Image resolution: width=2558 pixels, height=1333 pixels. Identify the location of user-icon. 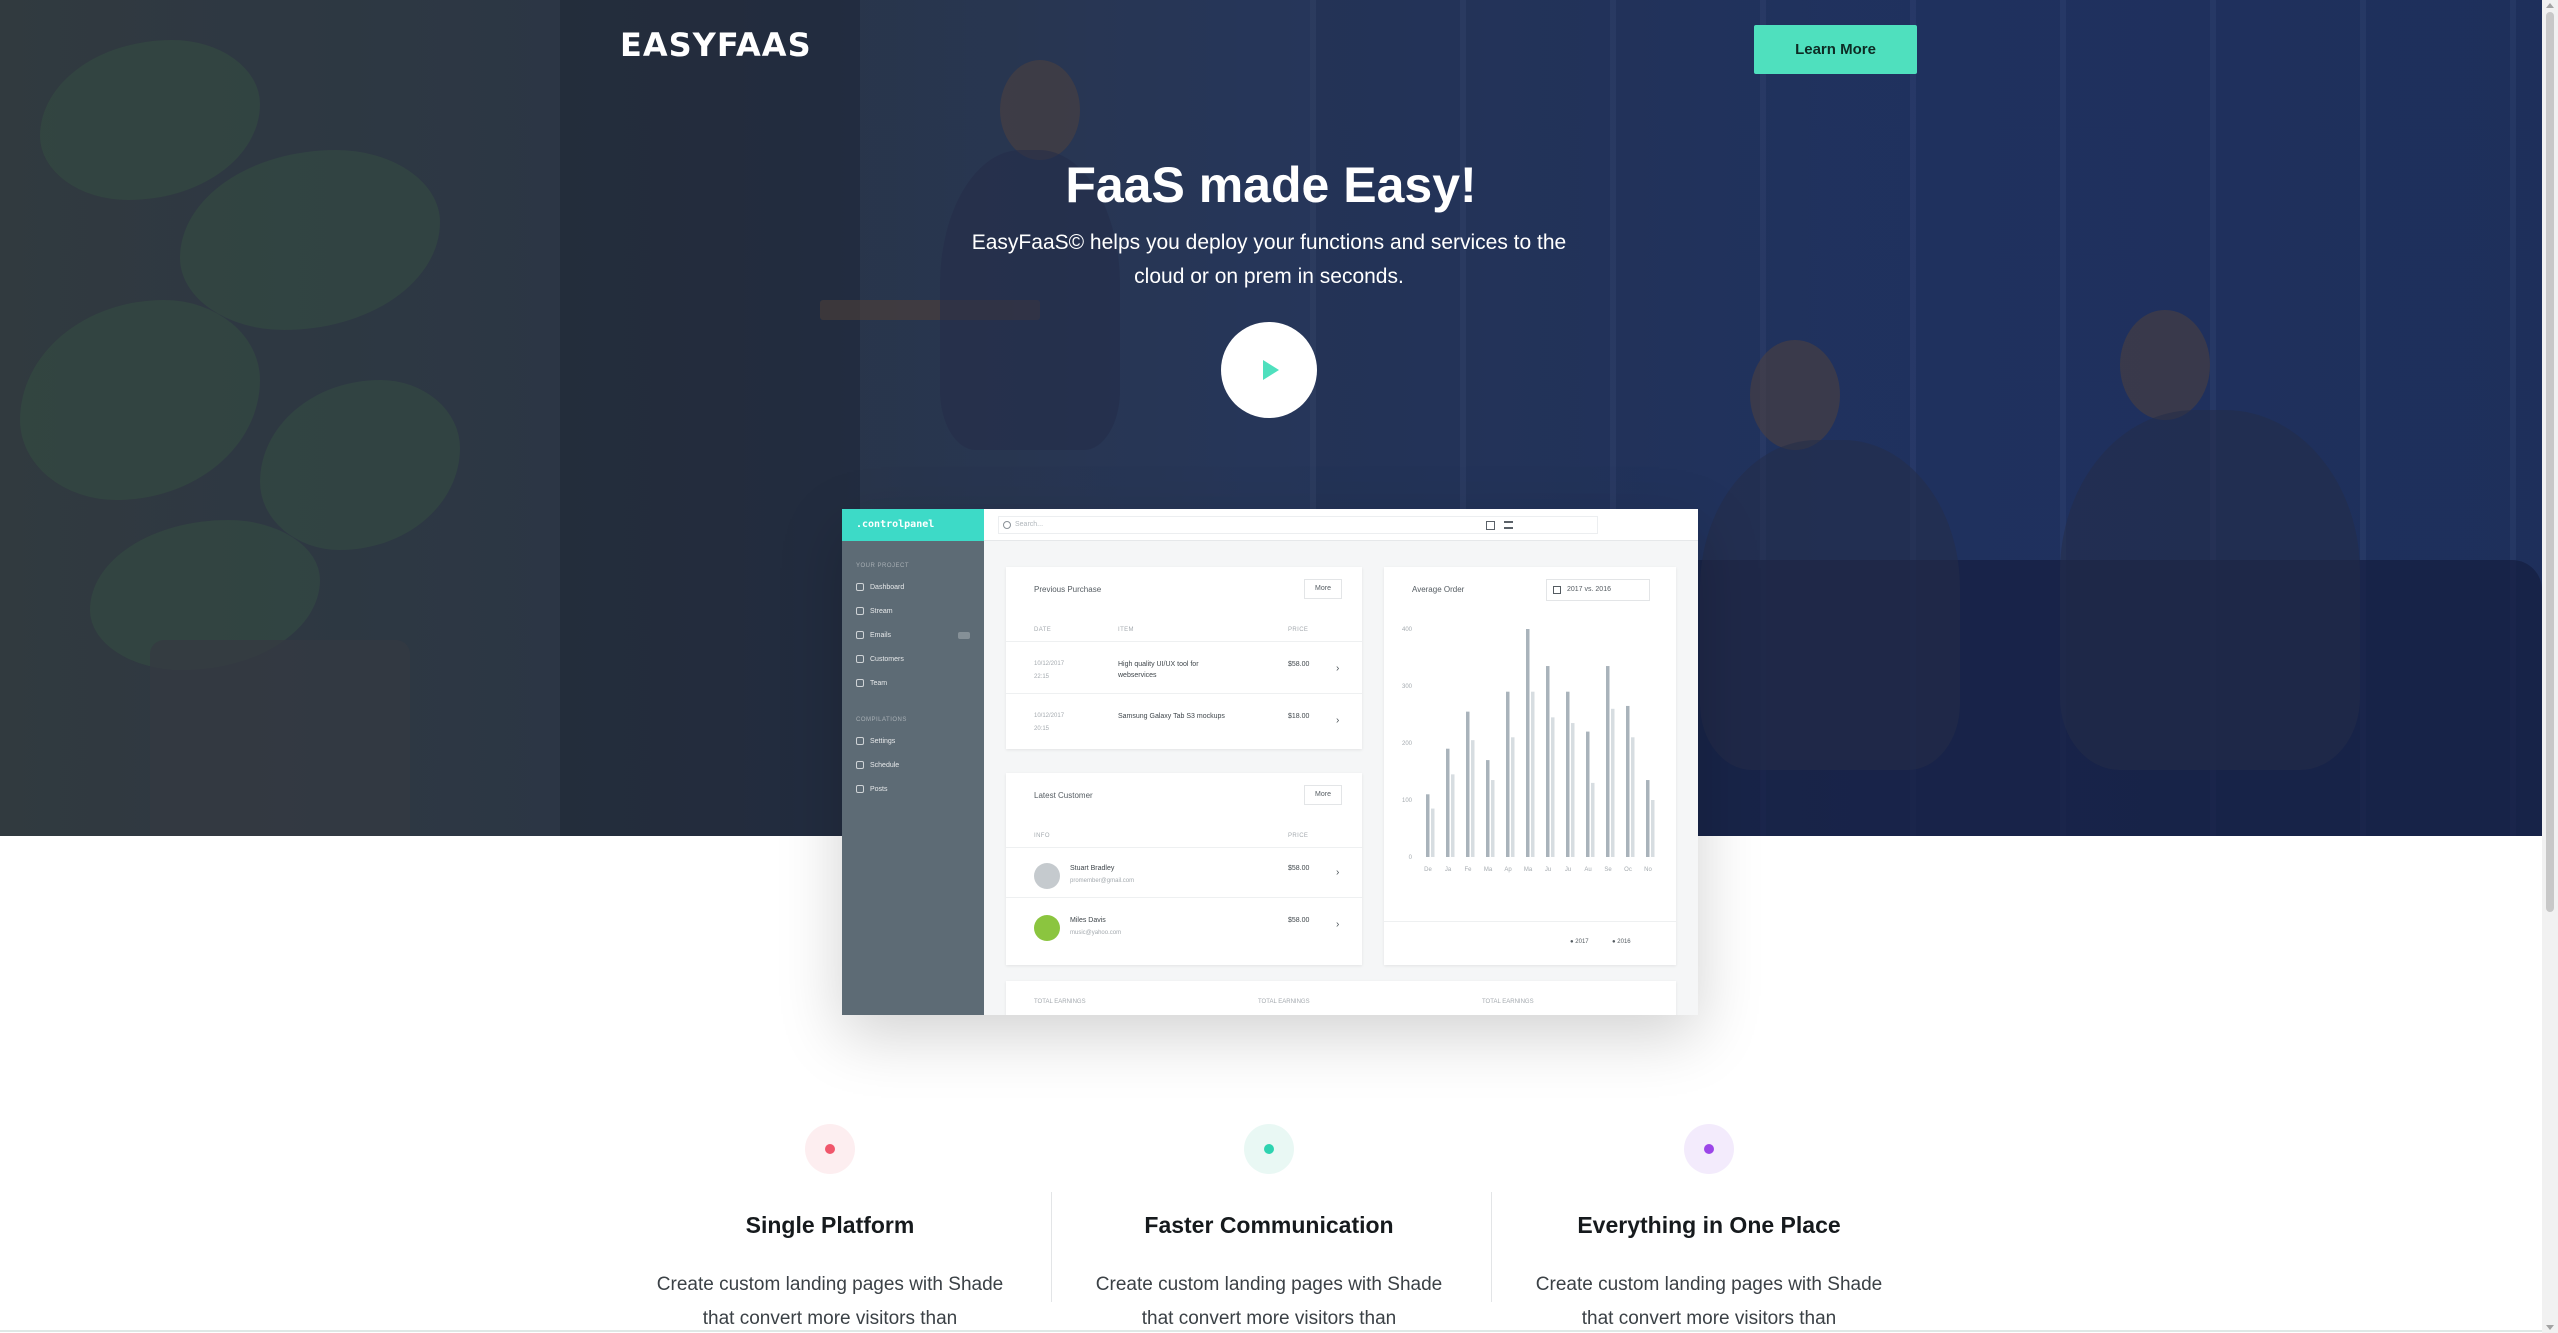
(860, 659).